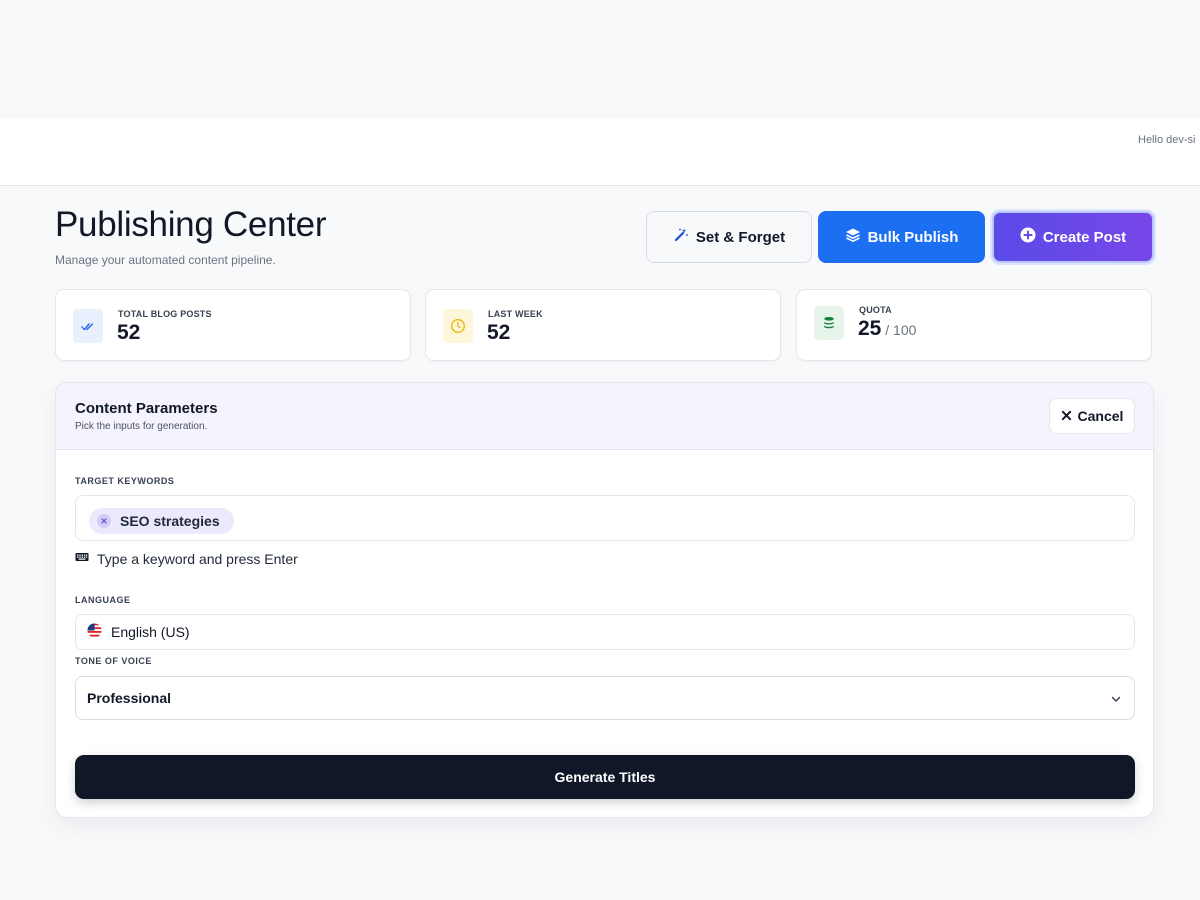 The image size is (1200, 900). What do you see at coordinates (974, 325) in the screenshot?
I see `stat-card-quota: QUOTA 25 / 100` at bounding box center [974, 325].